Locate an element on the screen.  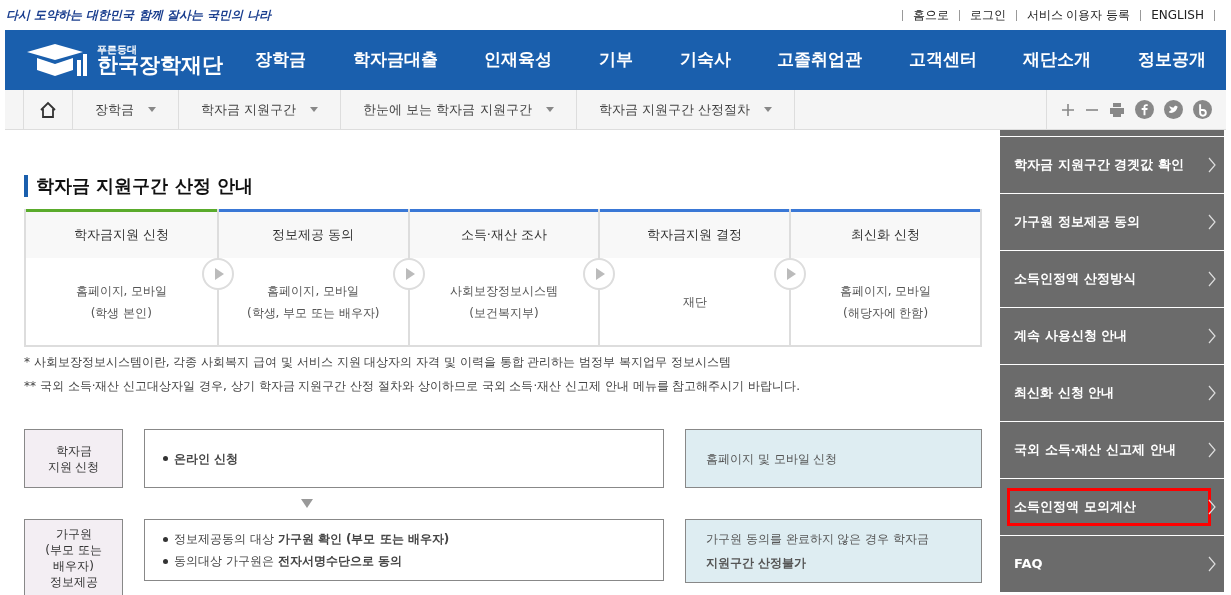
step-label: 가구원 (부모 또는 배우자) 정보제공 is located at coordinates (73, 557).